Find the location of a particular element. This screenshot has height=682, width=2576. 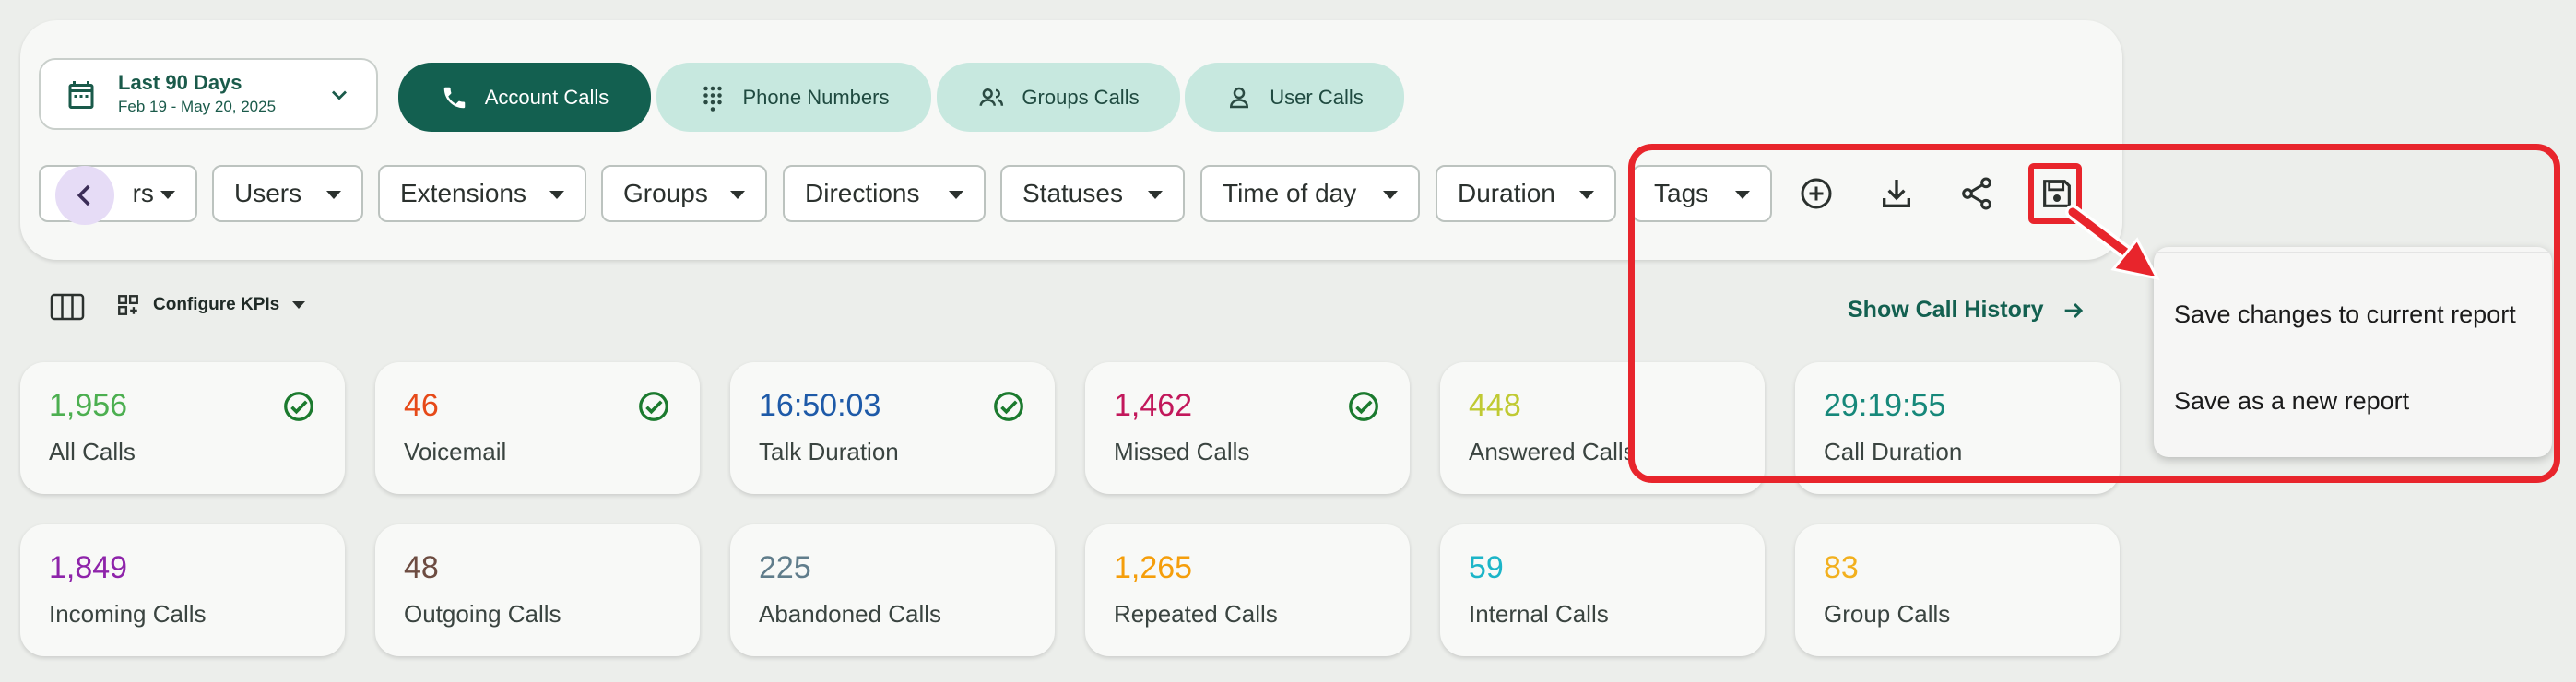

filter-label: Duration is located at coordinates (1506, 193).